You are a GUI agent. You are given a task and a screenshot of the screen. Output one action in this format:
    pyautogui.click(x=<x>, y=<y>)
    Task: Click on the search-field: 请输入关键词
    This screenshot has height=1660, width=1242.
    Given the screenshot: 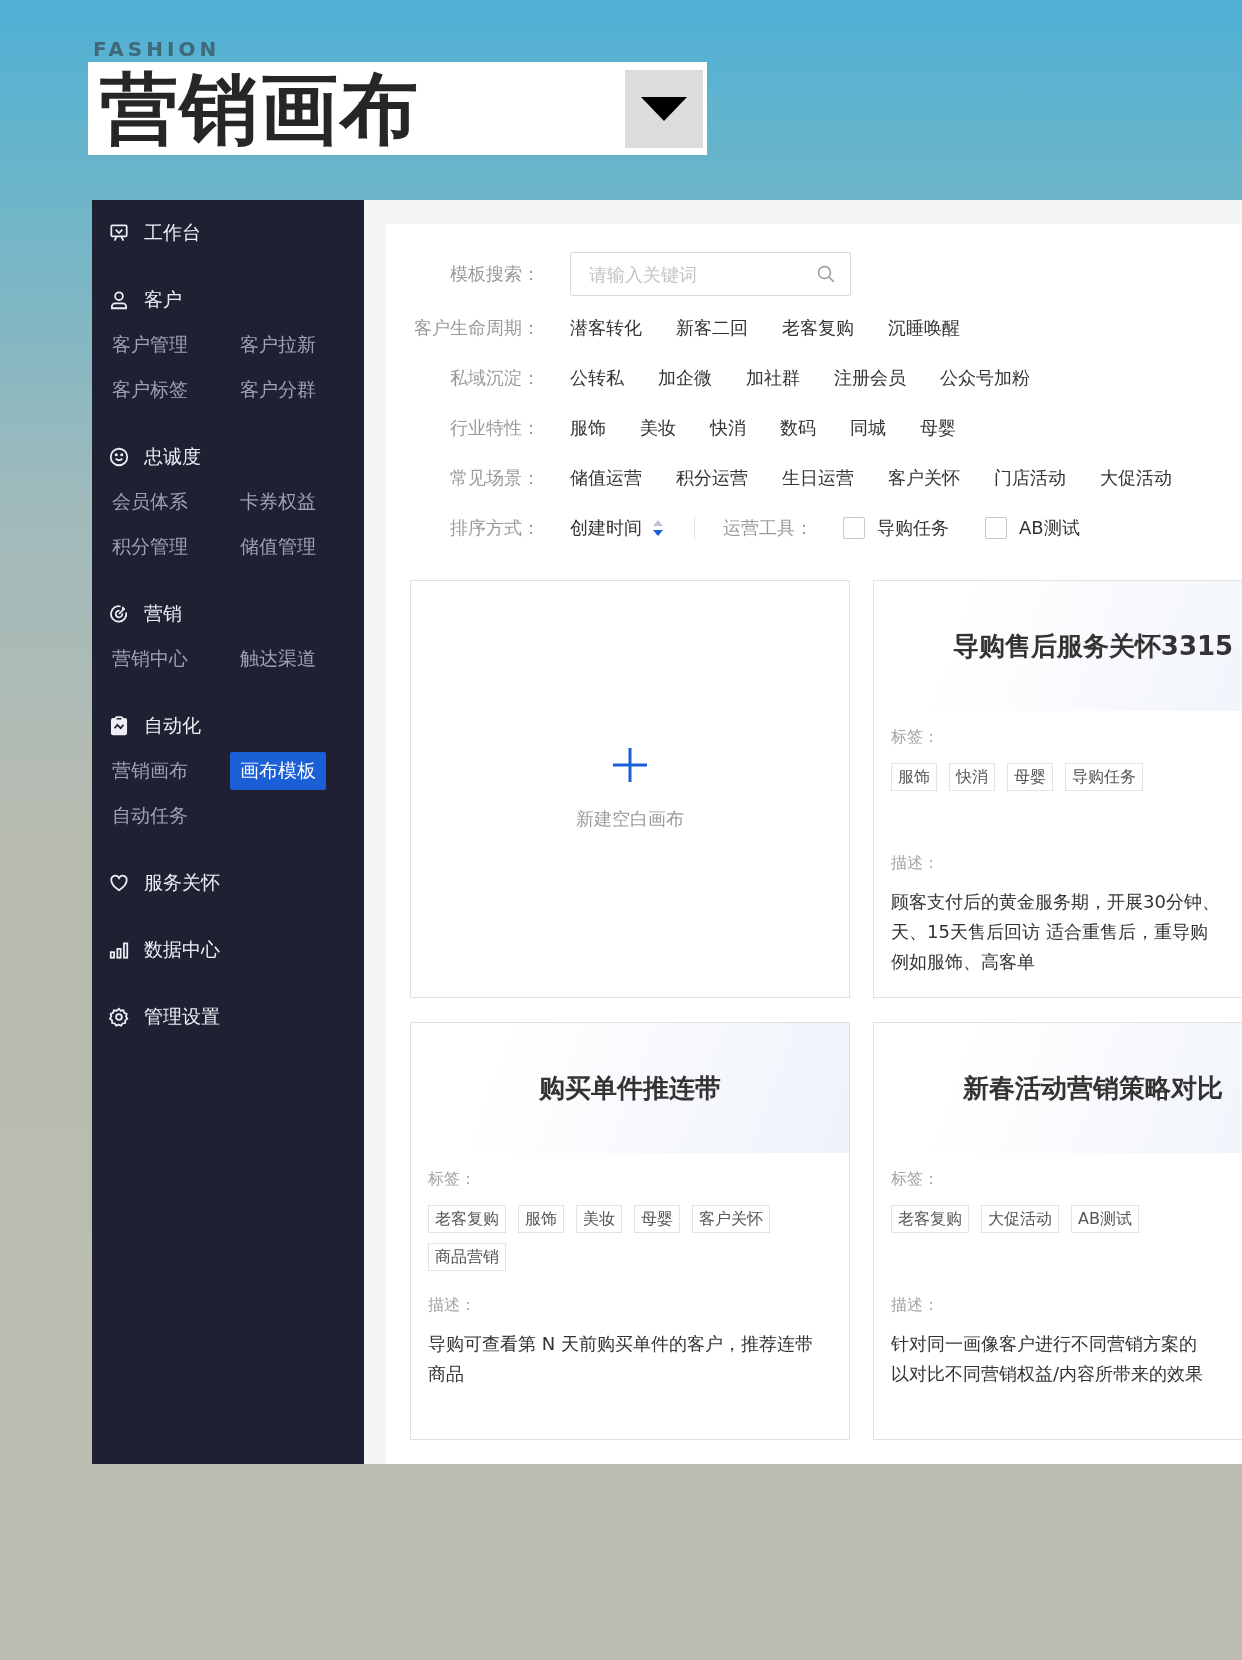 What is the action you would take?
    pyautogui.click(x=710, y=274)
    